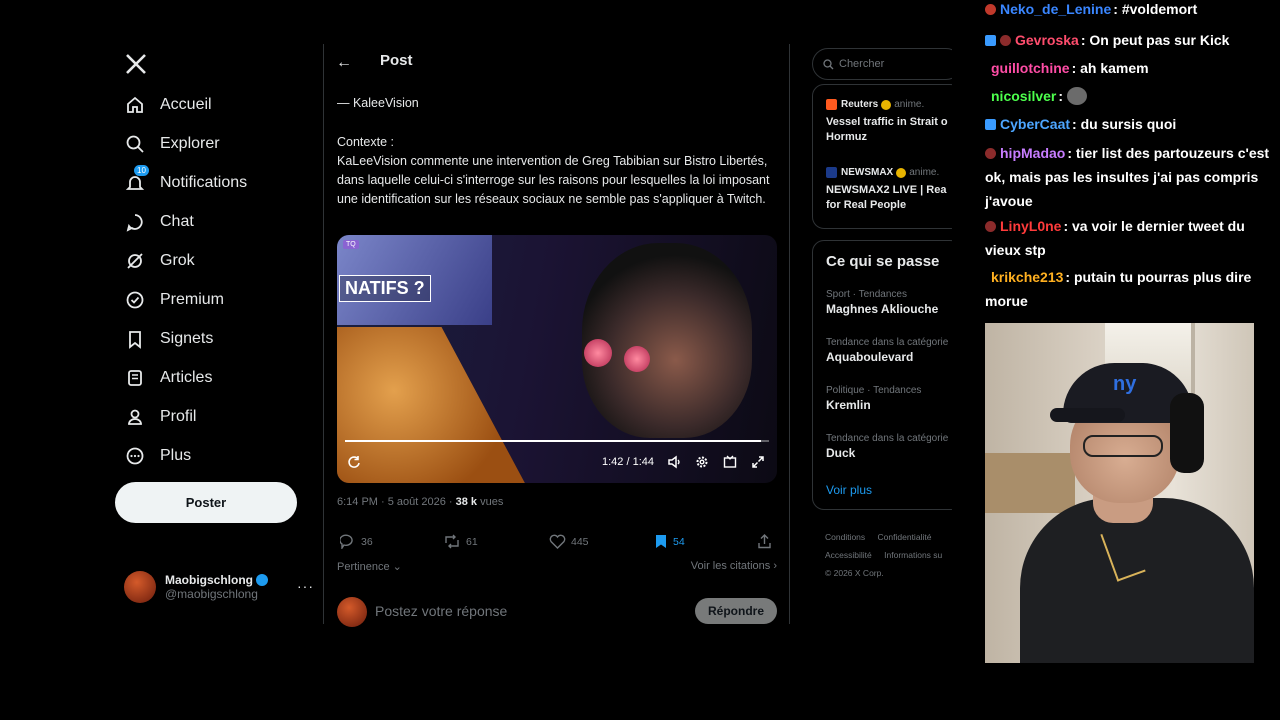 The height and width of the screenshot is (720, 1280). Describe the element at coordinates (351, 244) in the screenshot. I see `video-channel-tag: TQ` at that location.